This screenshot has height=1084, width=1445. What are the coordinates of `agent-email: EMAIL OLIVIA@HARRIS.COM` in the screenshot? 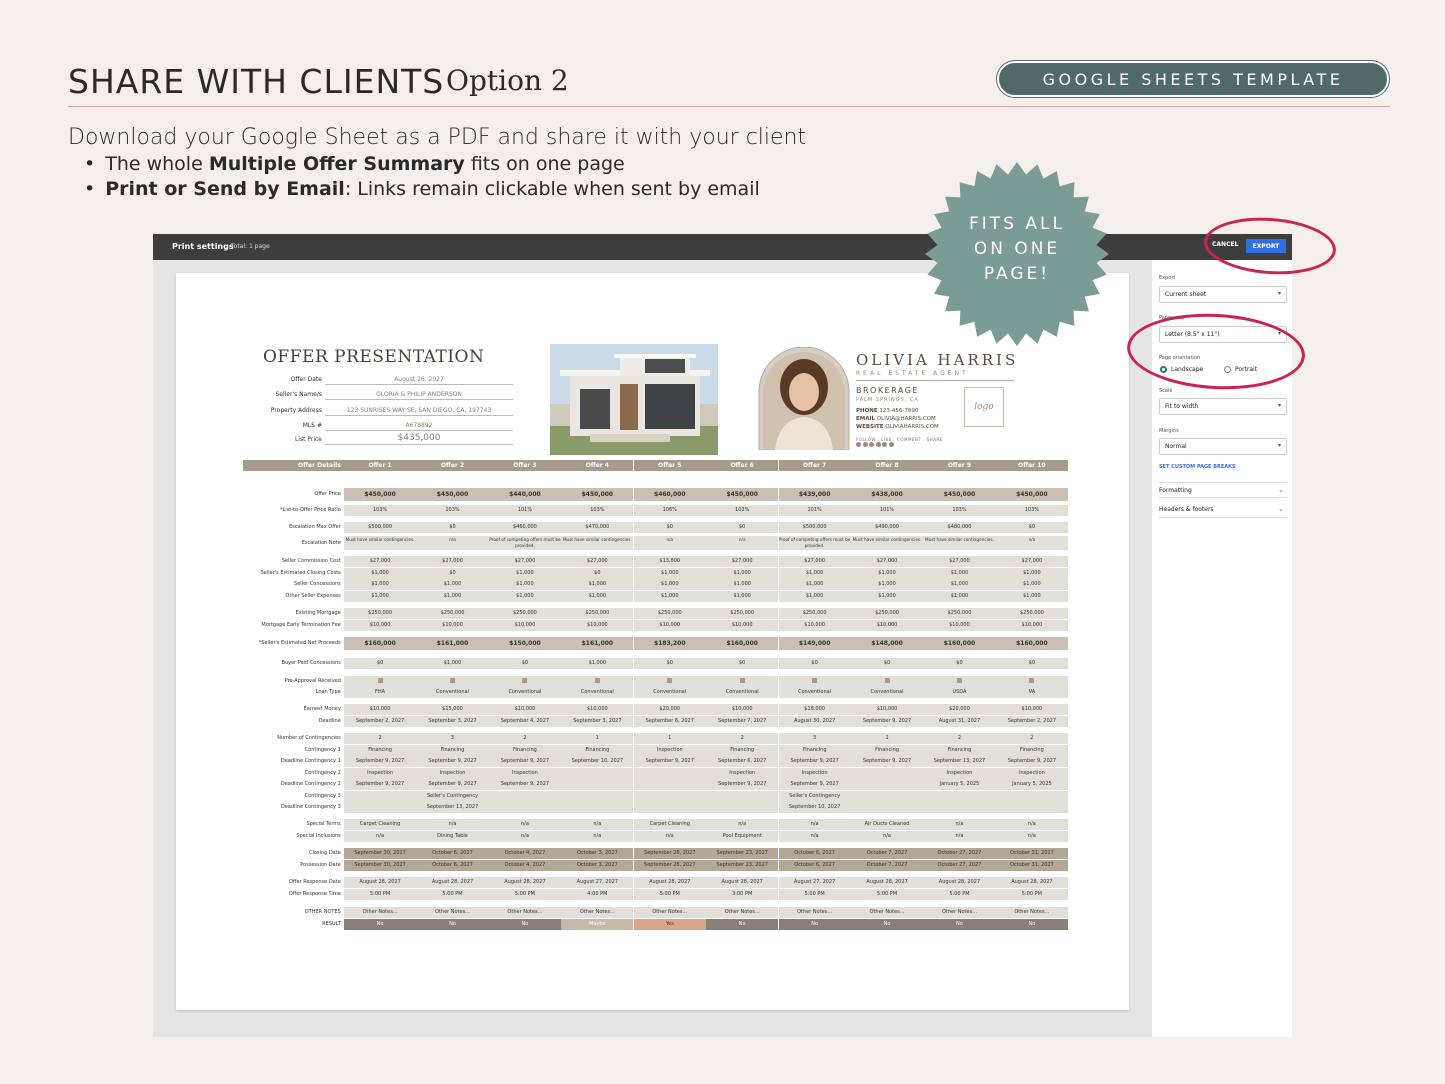 It's located at (896, 419).